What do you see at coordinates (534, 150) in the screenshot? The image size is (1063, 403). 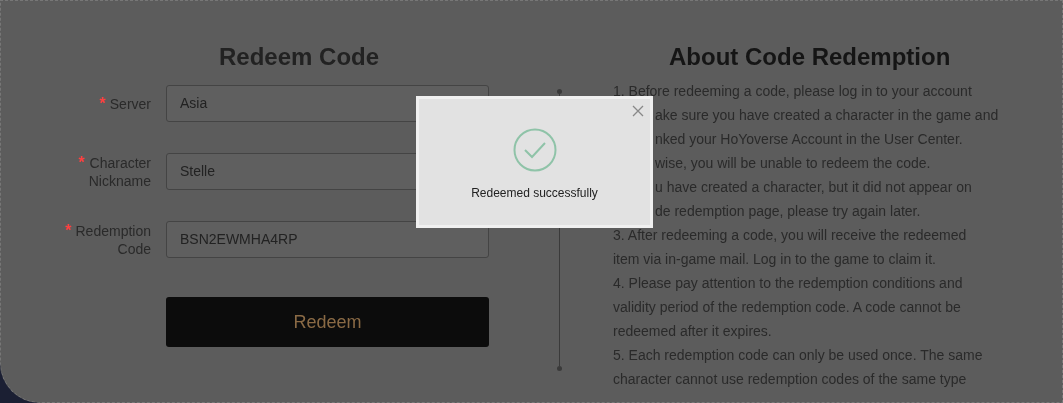 I see `check-circle-icon` at bounding box center [534, 150].